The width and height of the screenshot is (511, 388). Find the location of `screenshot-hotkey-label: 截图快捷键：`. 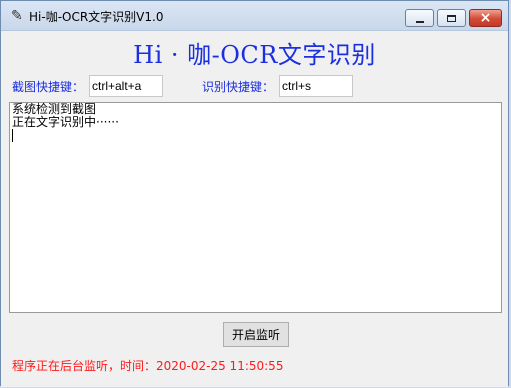

screenshot-hotkey-label: 截图快捷键： is located at coordinates (48, 87).